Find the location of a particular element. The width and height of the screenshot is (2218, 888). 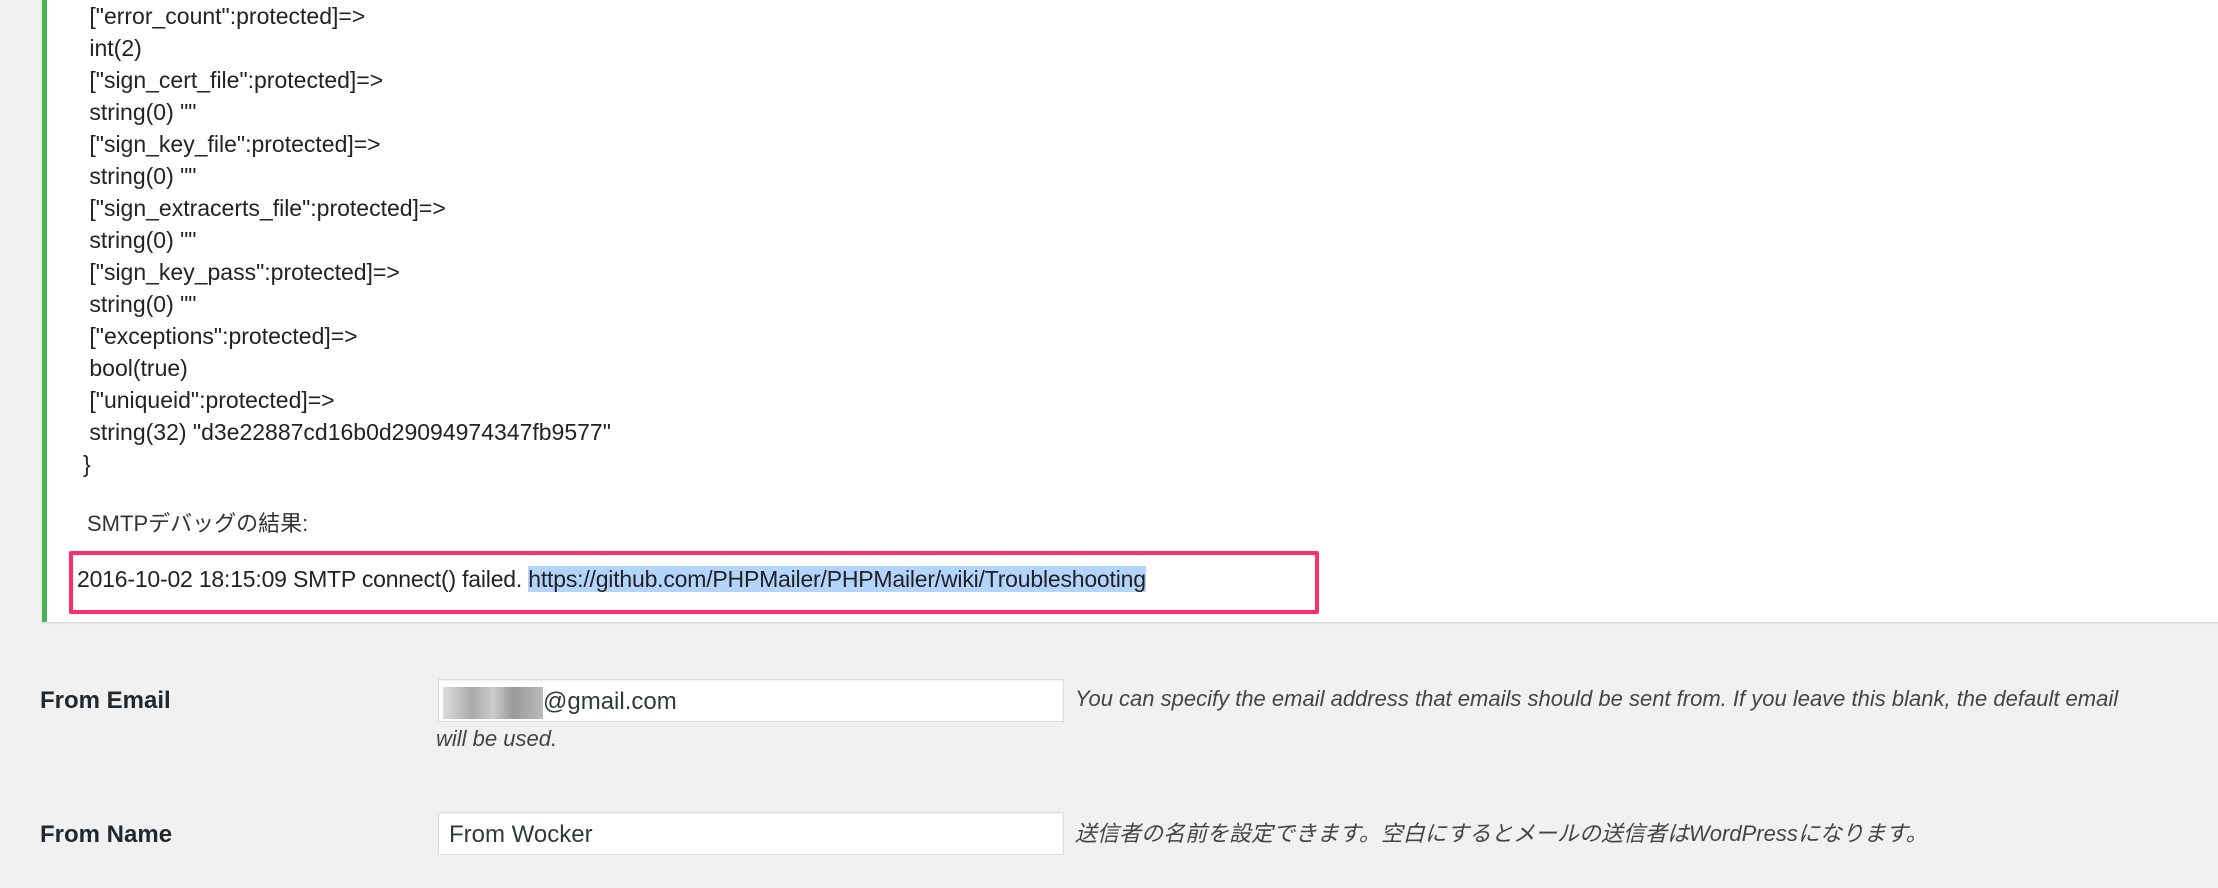

smtp-debug-label: SMTPデバッグの結果: is located at coordinates (198, 523).